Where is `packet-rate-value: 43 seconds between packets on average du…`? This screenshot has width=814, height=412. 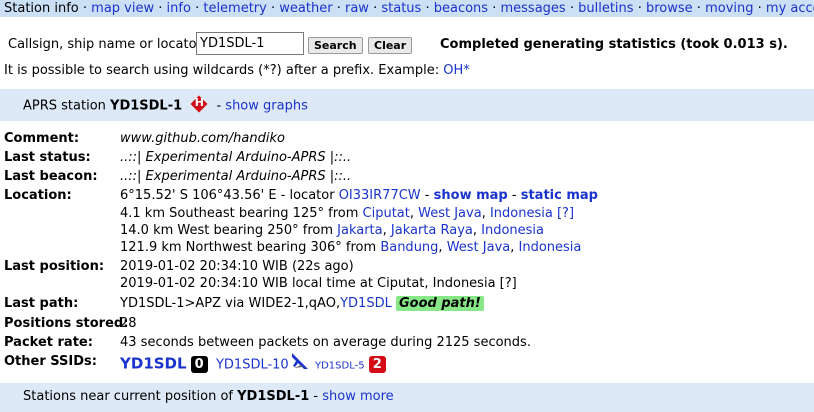
packet-rate-value: 43 seconds between packets on average du… is located at coordinates (325, 342).